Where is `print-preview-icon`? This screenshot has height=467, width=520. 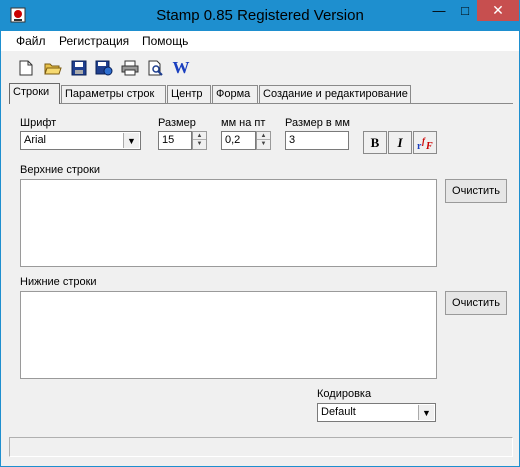
print-preview-icon is located at coordinates (156, 68).